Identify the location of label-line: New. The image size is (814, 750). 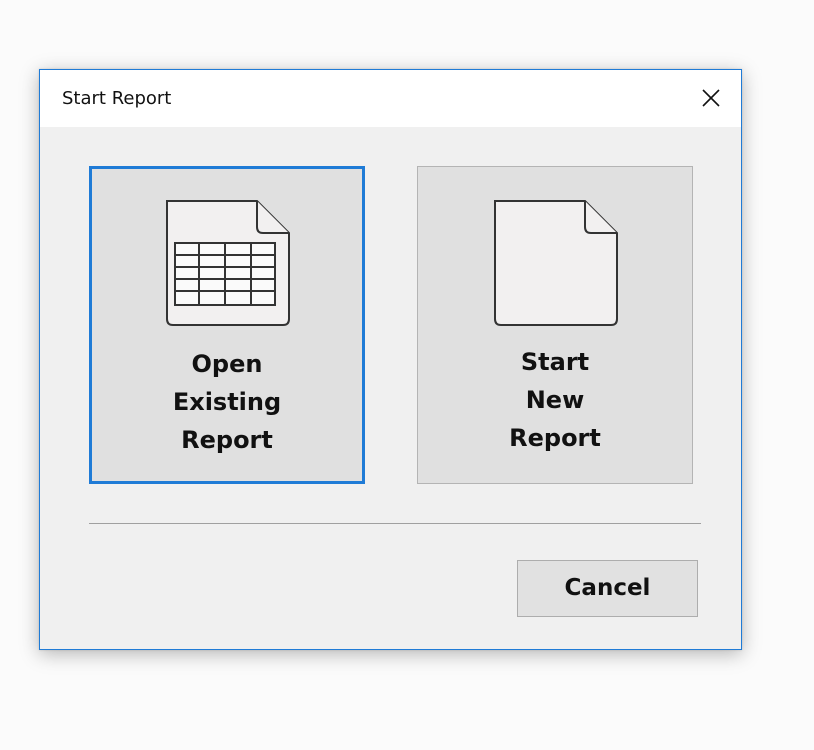
(555, 400).